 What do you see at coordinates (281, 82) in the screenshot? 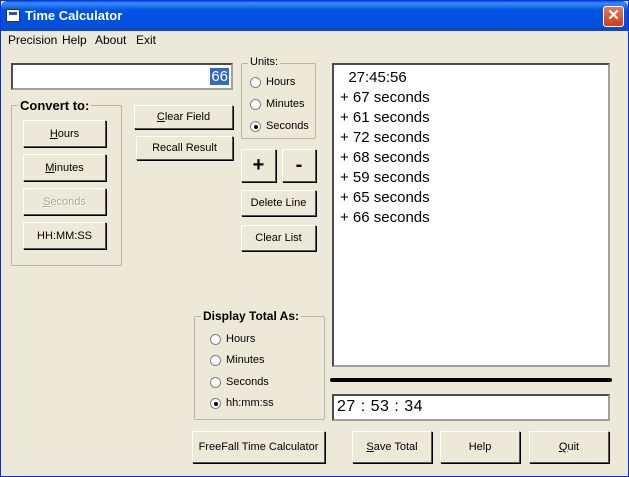
I see `units-hours-label: Hours` at bounding box center [281, 82].